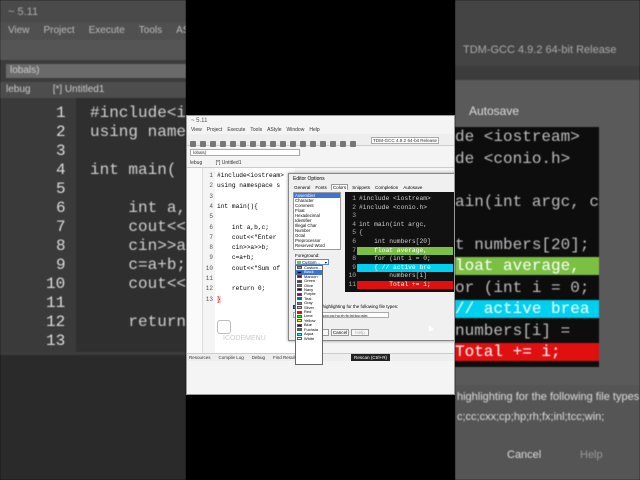 Image resolution: width=640 pixels, height=480 pixels. I want to click on print-icon, so click(233, 144).